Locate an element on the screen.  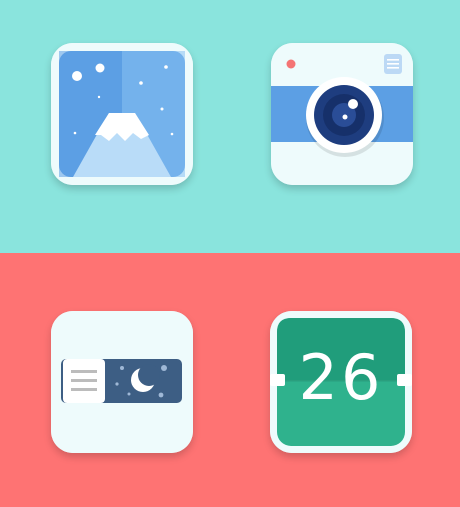
calendar-app-icon: 26 is located at coordinates (341, 382).